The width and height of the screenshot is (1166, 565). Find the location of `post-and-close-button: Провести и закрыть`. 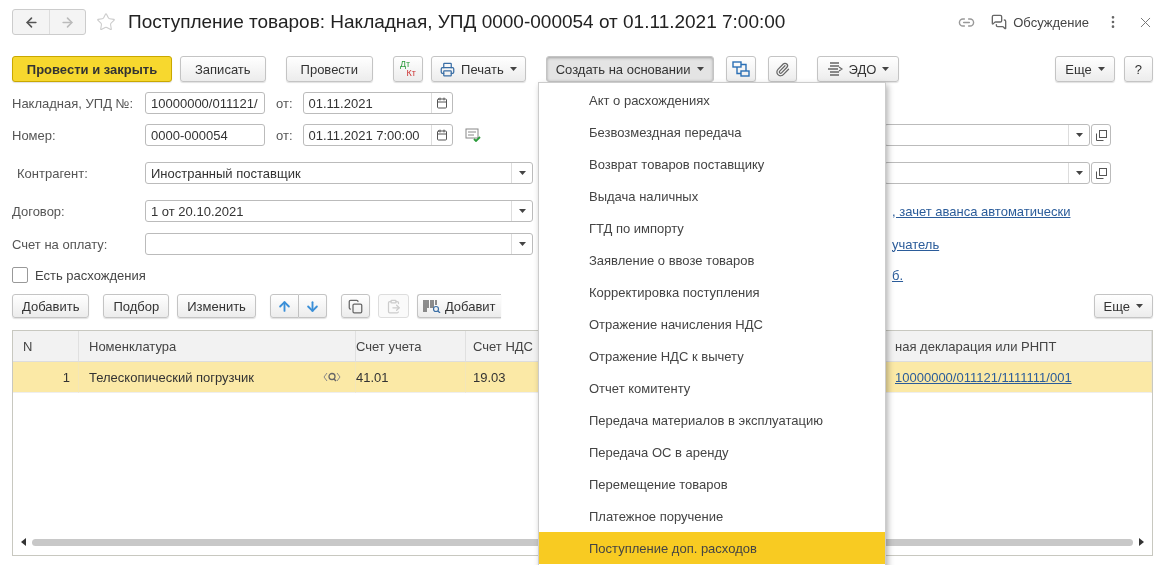

post-and-close-button: Провести и закрыть is located at coordinates (92, 69).